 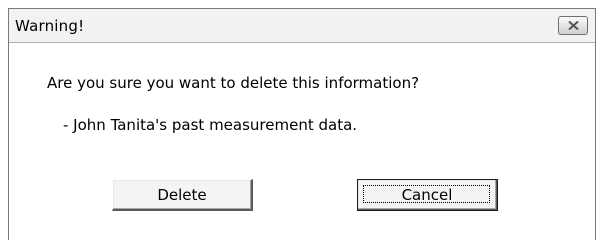 I want to click on dialog-titlebar: Warning!, so click(x=302, y=26).